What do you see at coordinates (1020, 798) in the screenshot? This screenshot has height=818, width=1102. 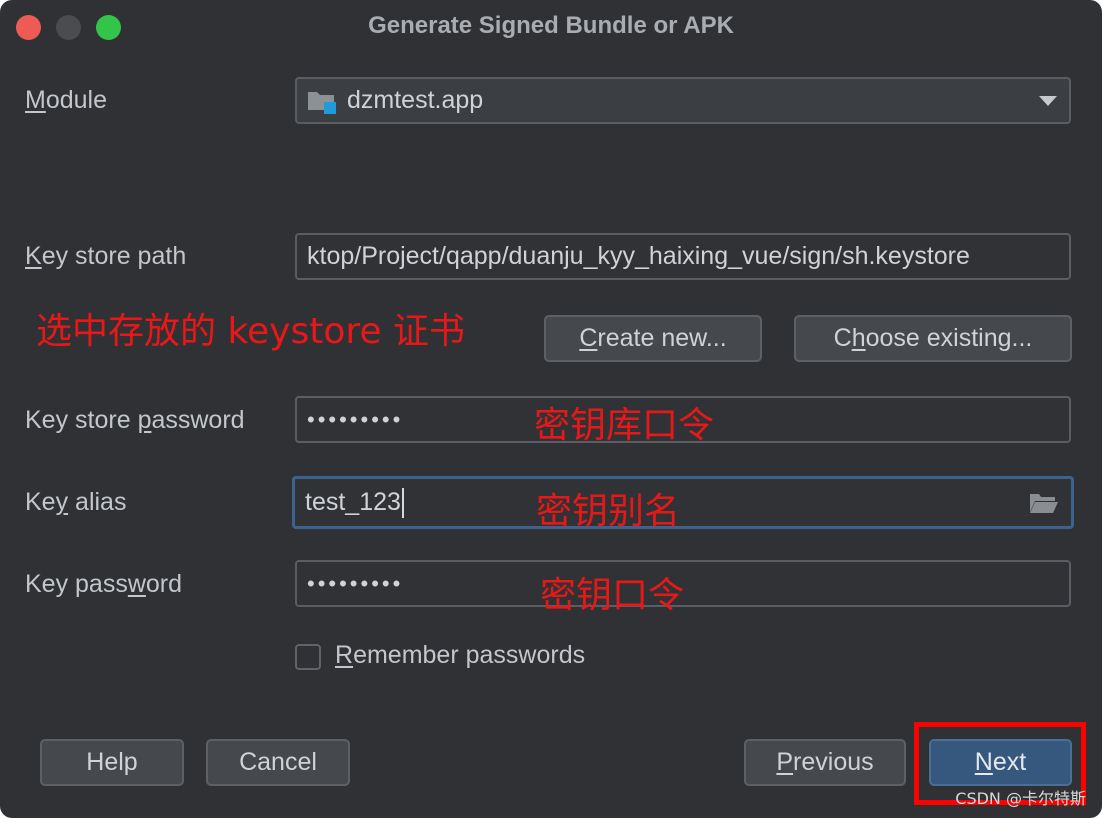 I see `watermark: CSDN @卡尔特斯` at bounding box center [1020, 798].